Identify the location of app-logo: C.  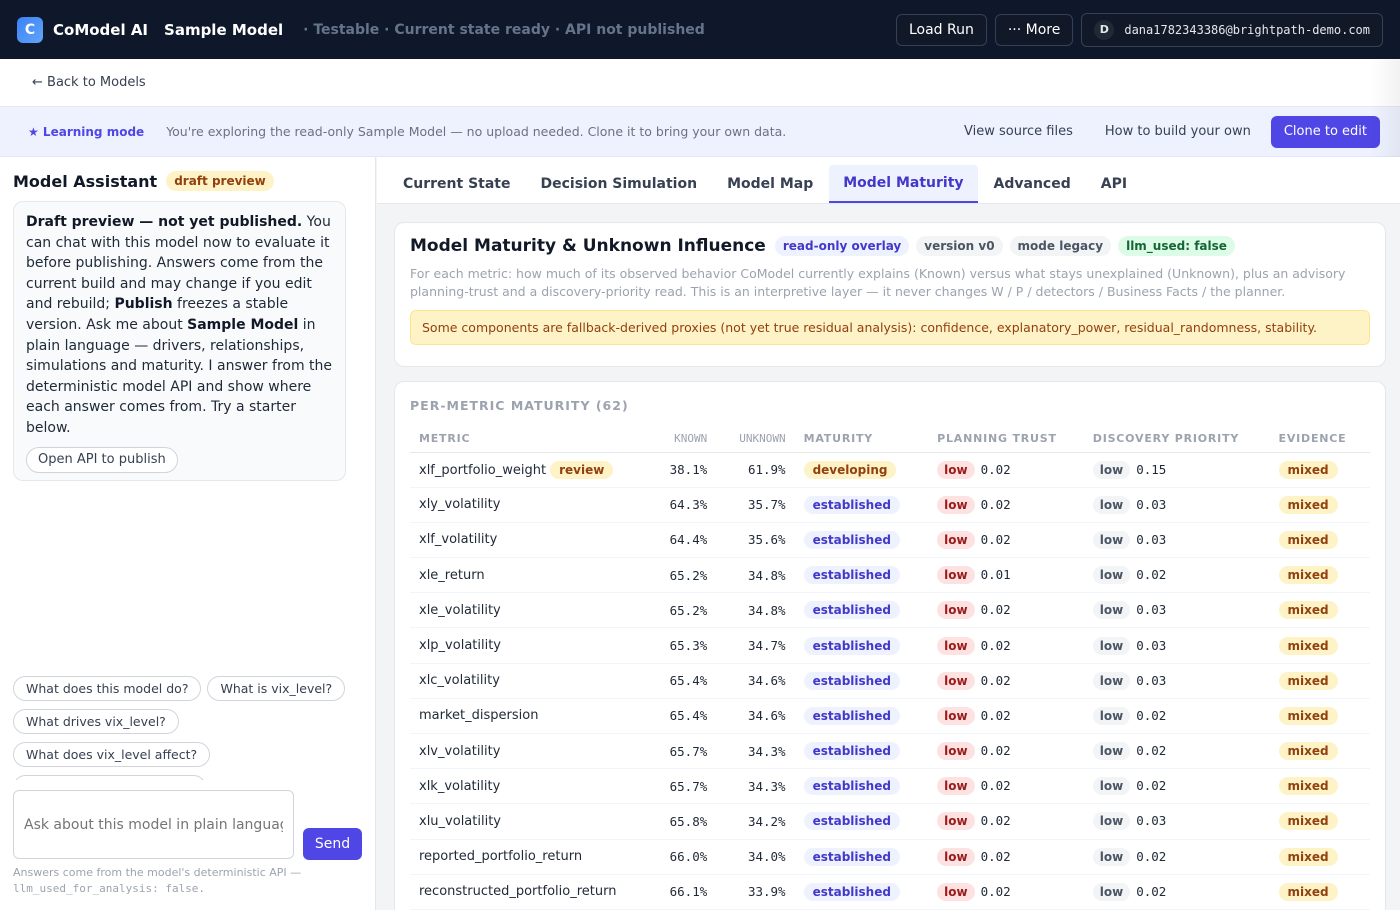
(30, 29).